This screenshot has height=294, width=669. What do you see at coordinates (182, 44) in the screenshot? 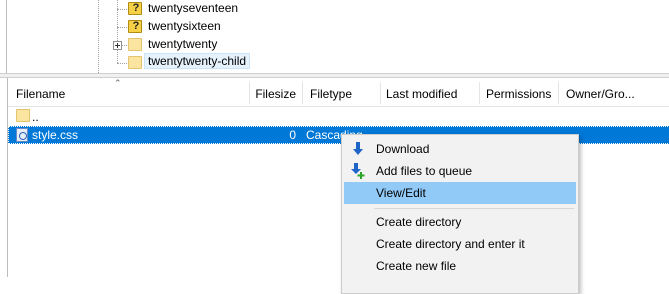
I see `tree-item-twentytwenty: twentytwenty` at bounding box center [182, 44].